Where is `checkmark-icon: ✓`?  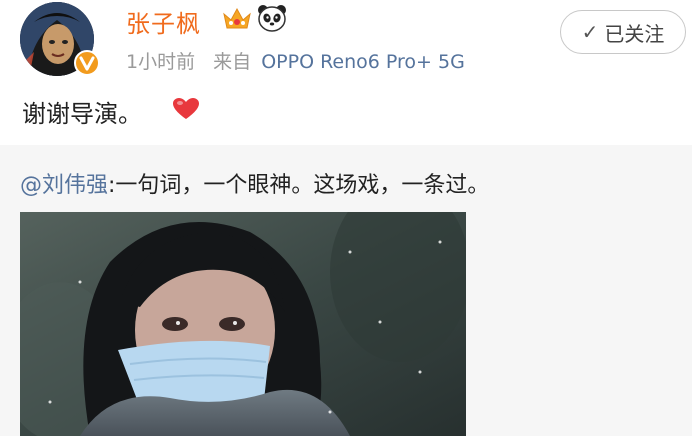 checkmark-icon: ✓ is located at coordinates (590, 32).